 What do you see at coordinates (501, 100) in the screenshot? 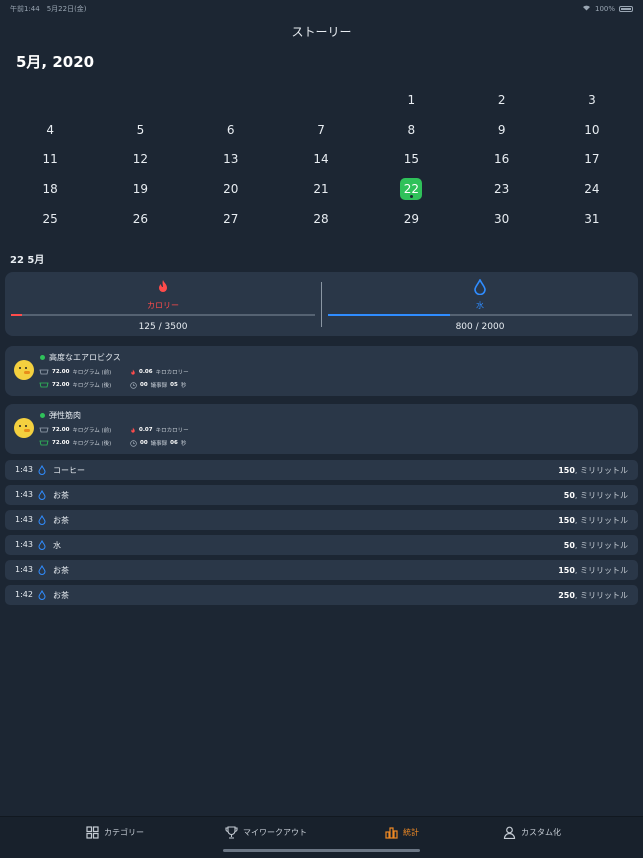
I see `calendar-day: 2` at bounding box center [501, 100].